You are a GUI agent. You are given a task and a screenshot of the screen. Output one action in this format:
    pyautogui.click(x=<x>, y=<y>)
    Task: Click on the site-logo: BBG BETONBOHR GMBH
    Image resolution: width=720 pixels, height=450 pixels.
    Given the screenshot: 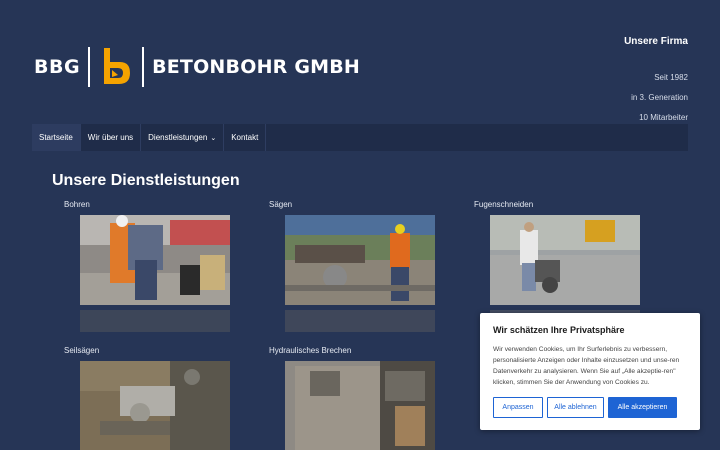 What is the action you would take?
    pyautogui.click(x=197, y=67)
    